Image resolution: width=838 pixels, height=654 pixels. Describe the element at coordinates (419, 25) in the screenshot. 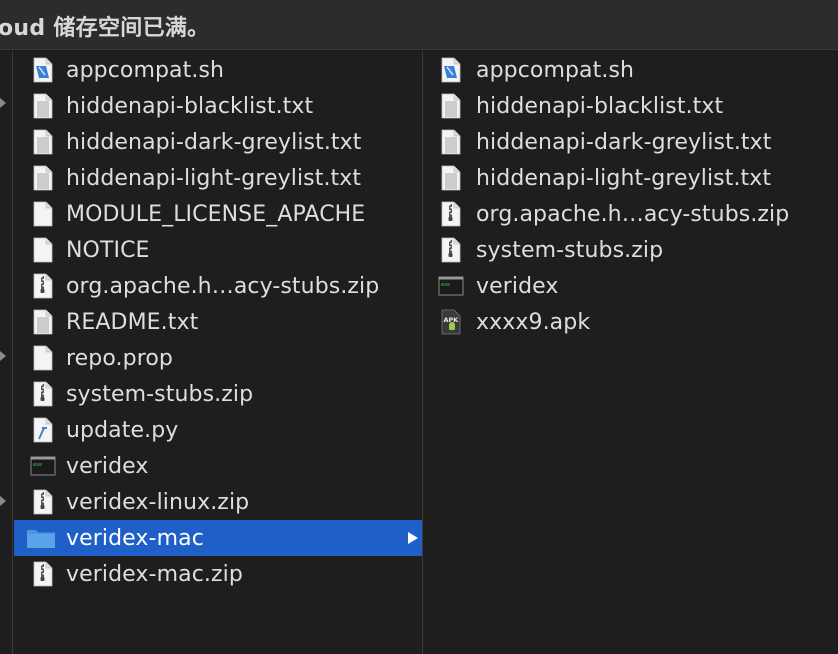

I see `storage-full-notice-bar: oud 储存空间已满。` at that location.